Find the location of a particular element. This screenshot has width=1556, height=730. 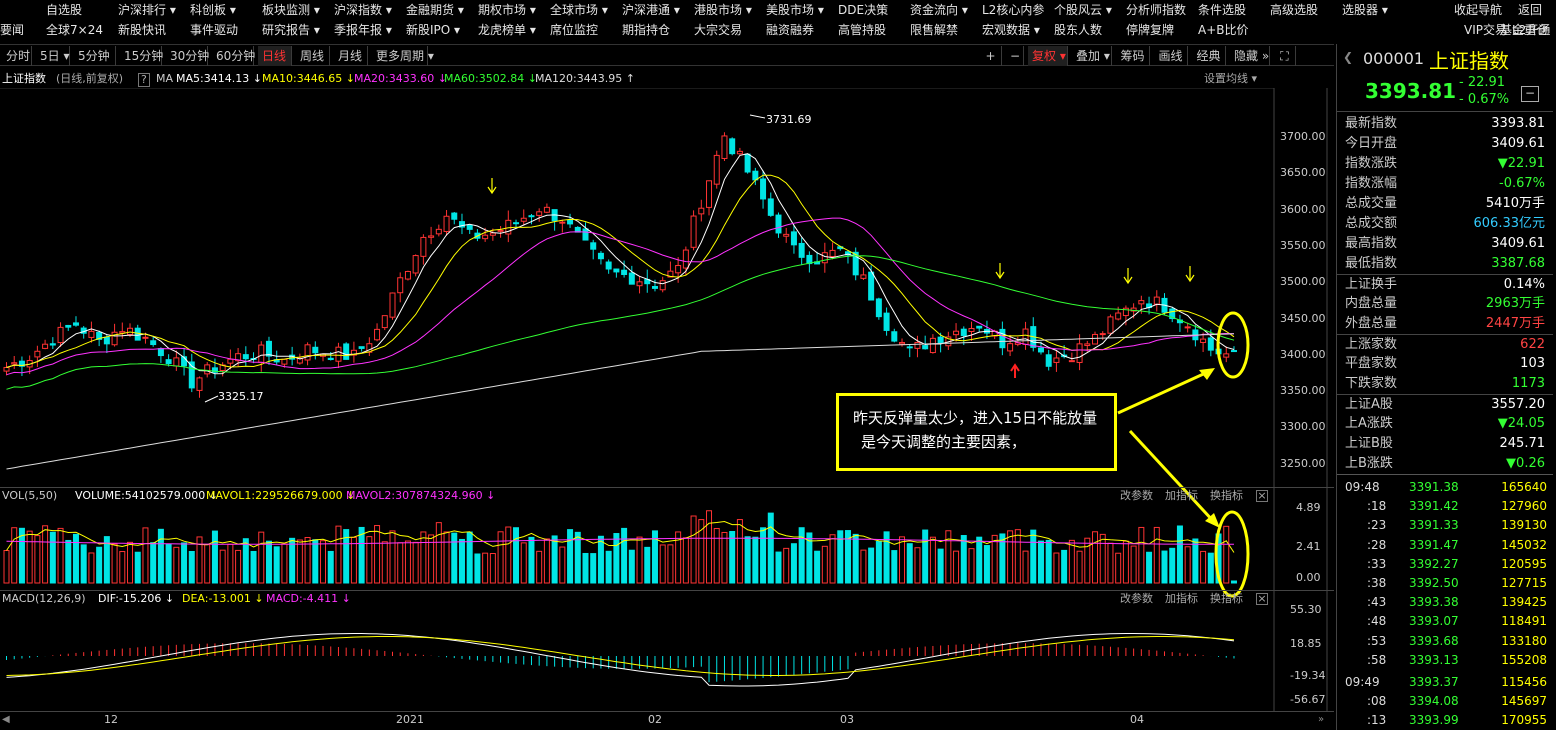

tick-row: :53 3393.68 133180 is located at coordinates (1445, 641).